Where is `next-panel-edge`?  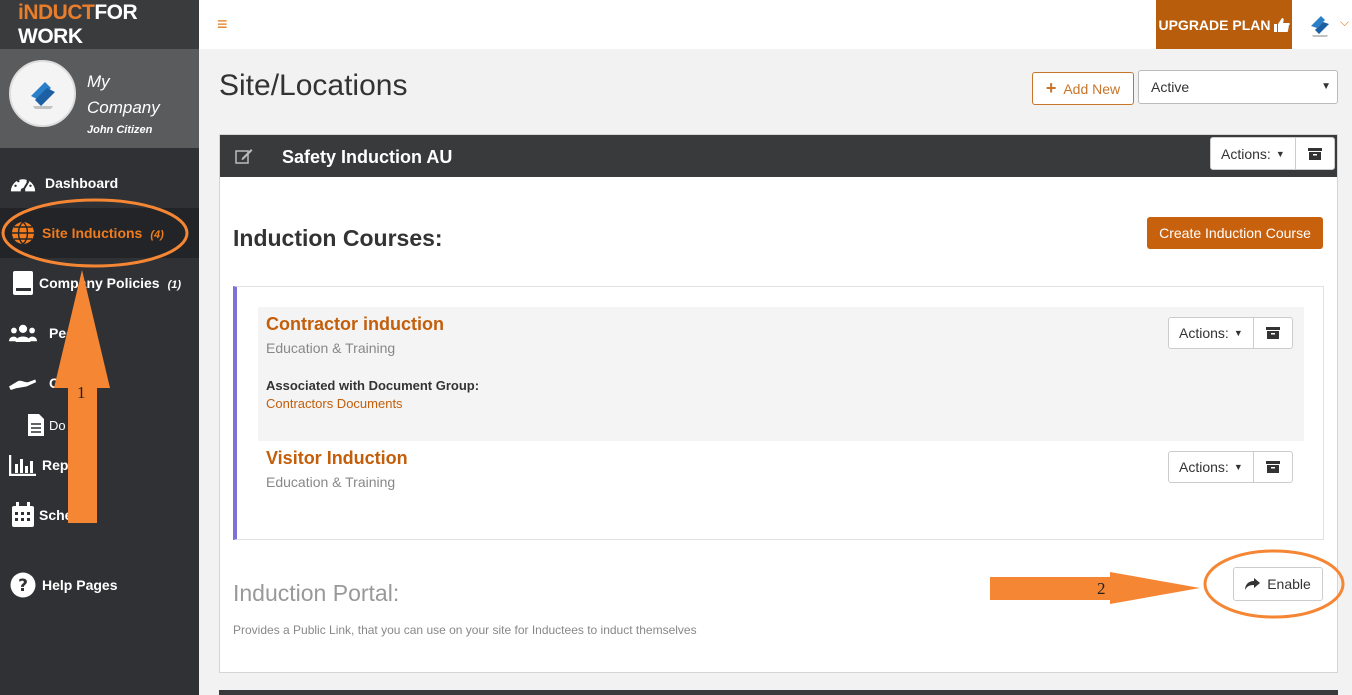 next-panel-edge is located at coordinates (778, 692).